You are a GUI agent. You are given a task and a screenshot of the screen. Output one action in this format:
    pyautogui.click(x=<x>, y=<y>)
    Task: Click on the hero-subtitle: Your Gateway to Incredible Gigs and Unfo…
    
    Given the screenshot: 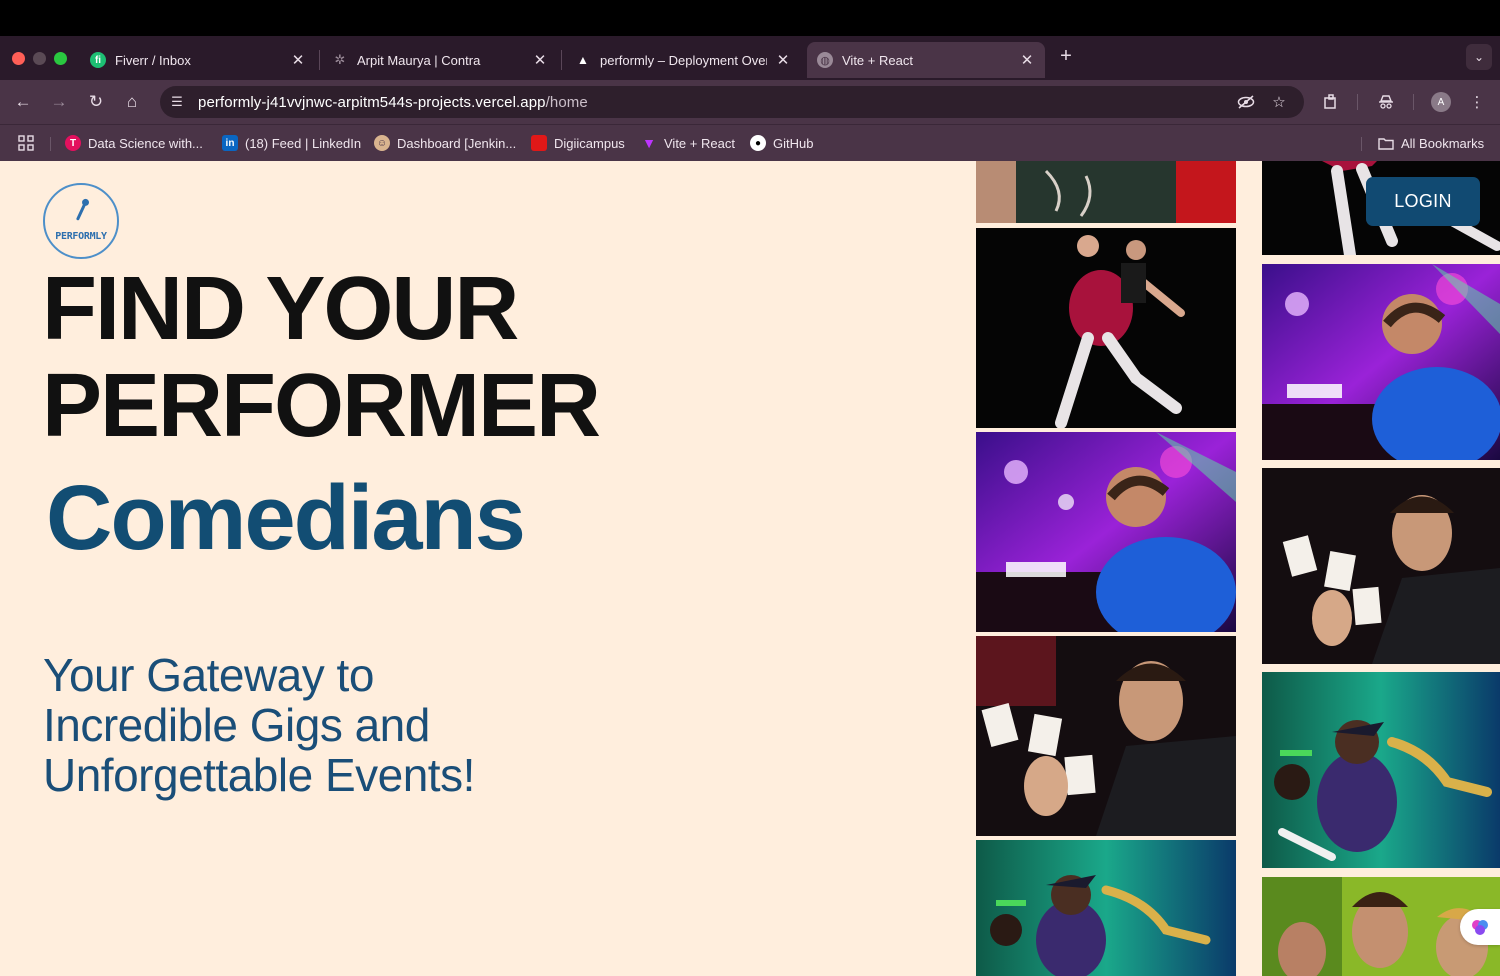 What is the action you would take?
    pyautogui.click(x=259, y=725)
    